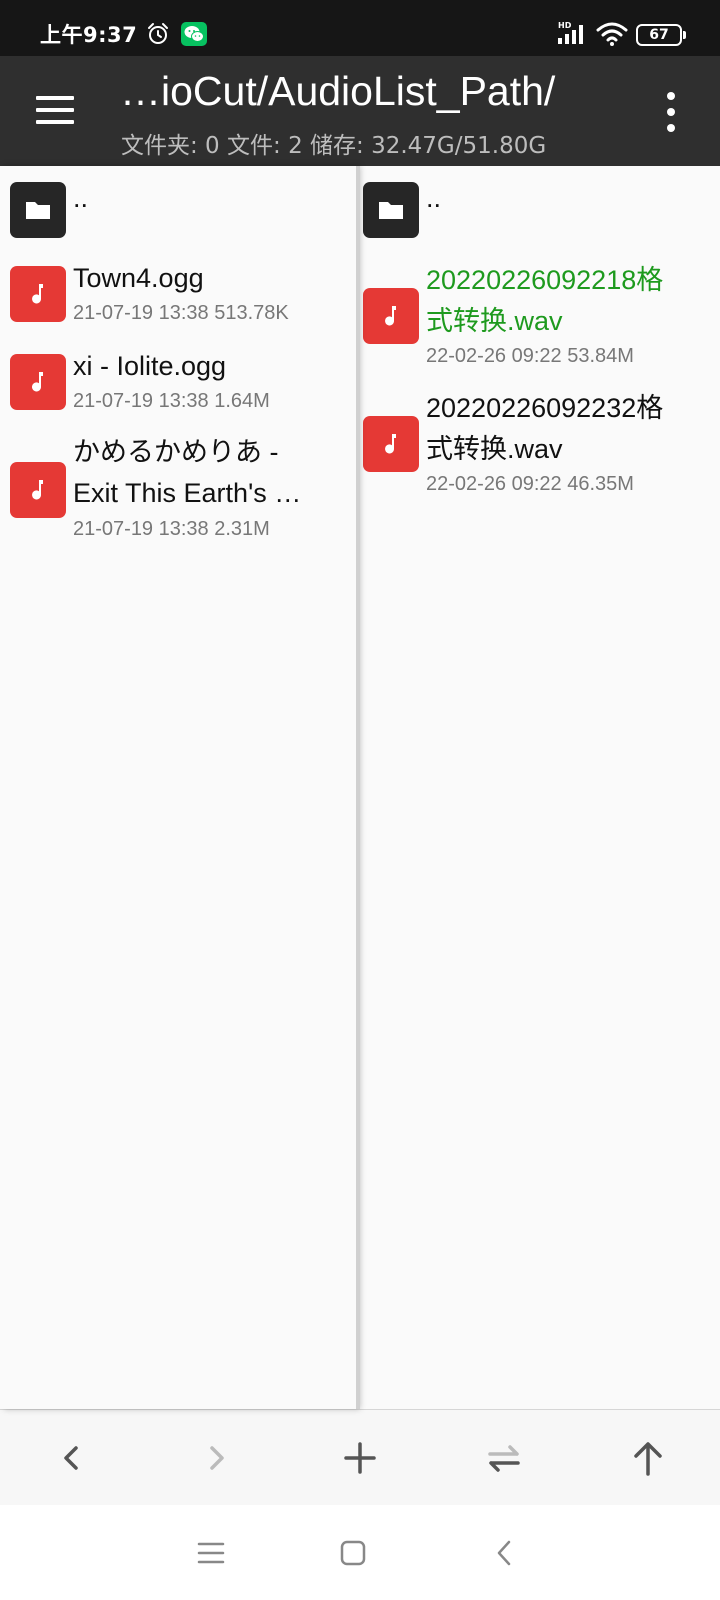  What do you see at coordinates (89, 35) in the screenshot?
I see `status-time: 上午9:37` at bounding box center [89, 35].